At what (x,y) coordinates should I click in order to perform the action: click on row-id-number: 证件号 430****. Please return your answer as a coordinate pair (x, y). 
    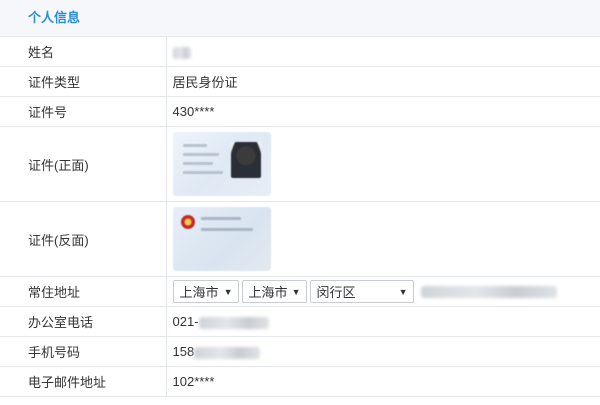
    Looking at the image, I should click on (300, 111).